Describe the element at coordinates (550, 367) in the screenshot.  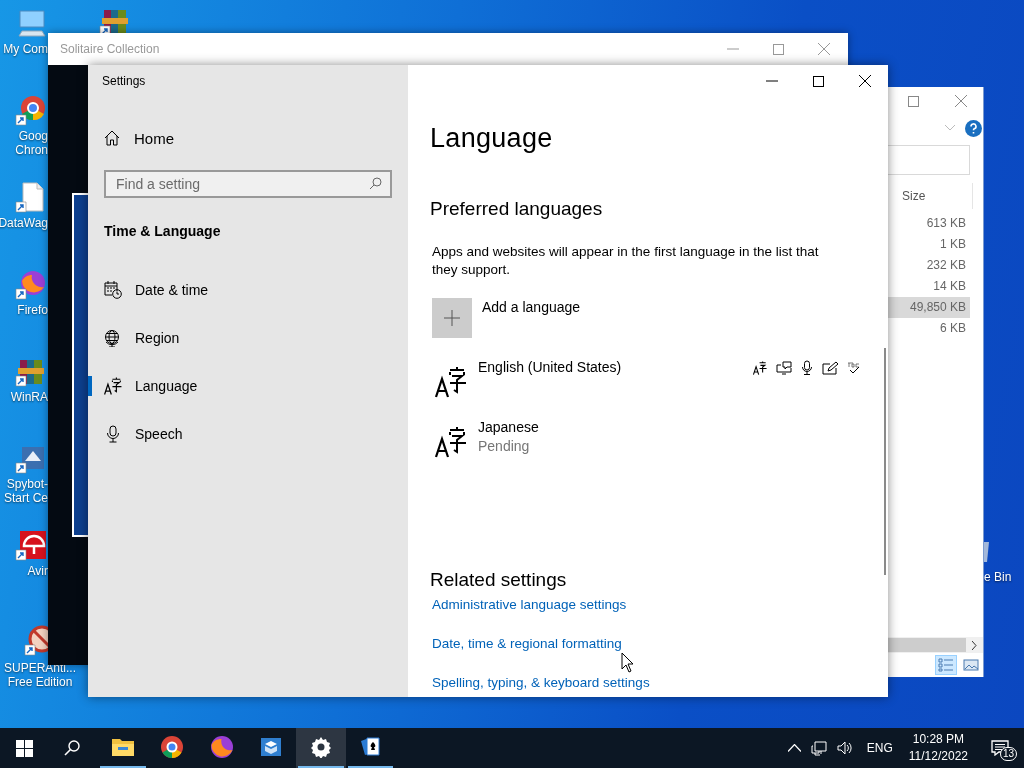
I see `language-name: English (United States)` at that location.